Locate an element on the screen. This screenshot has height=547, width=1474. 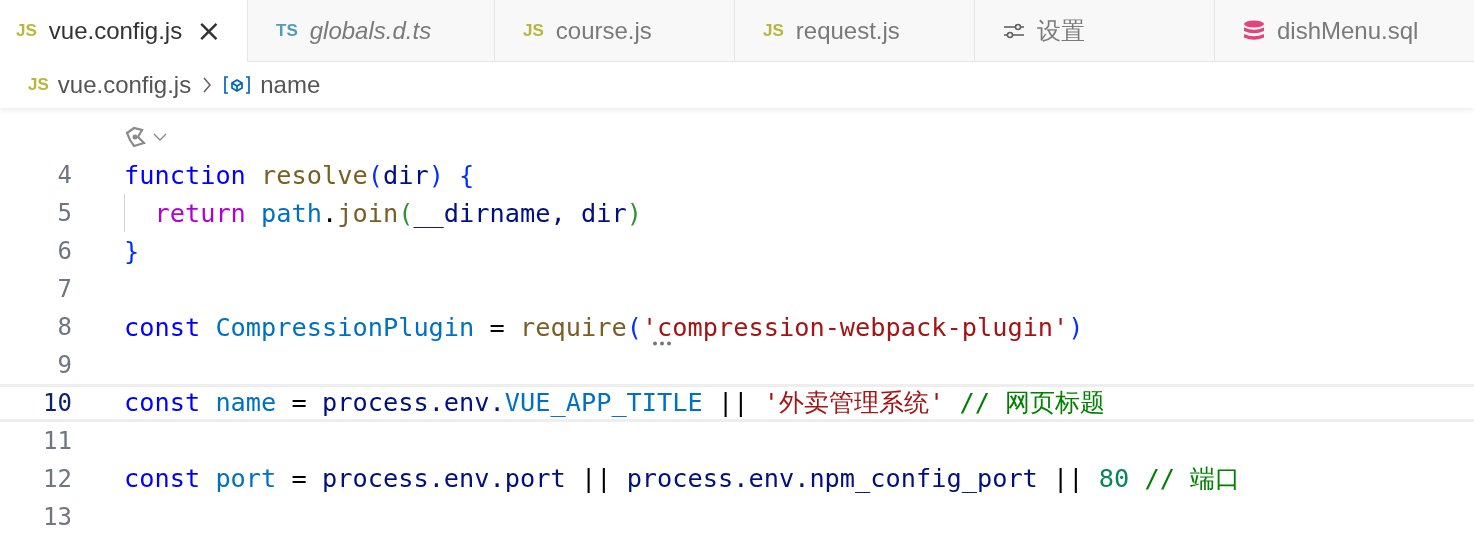
editor-tab: JS course.js is located at coordinates (615, 31).